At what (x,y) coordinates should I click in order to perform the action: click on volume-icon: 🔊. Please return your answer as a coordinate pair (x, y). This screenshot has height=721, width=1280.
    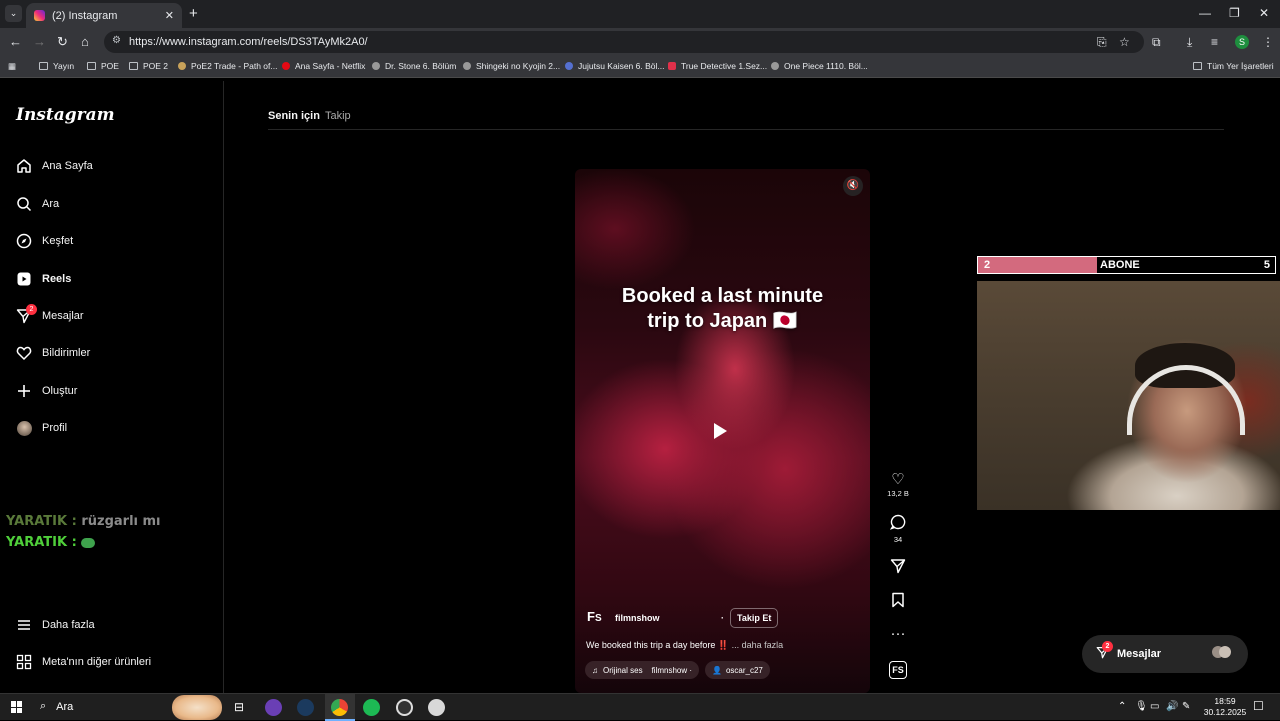
    Looking at the image, I should click on (1172, 706).